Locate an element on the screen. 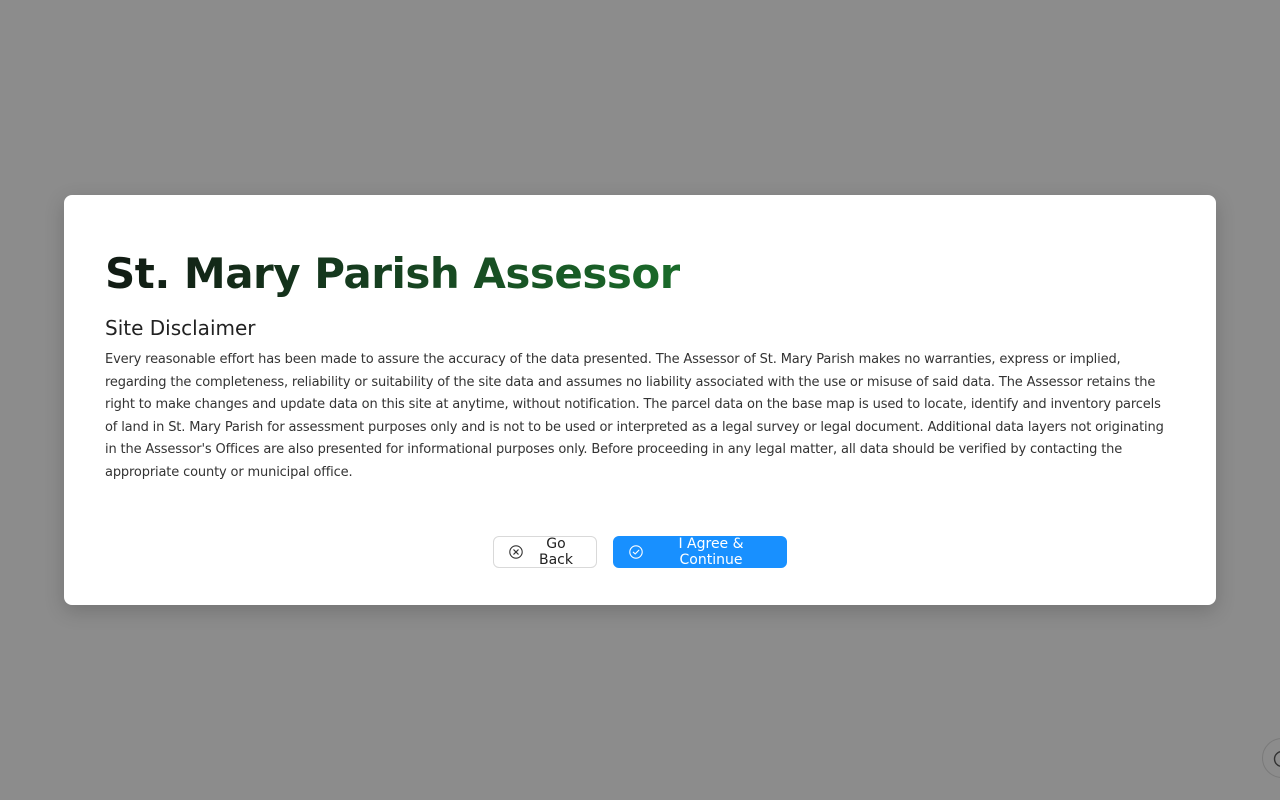 The height and width of the screenshot is (800, 1280). agree-continue-label: I Agree & Continue is located at coordinates (711, 552).